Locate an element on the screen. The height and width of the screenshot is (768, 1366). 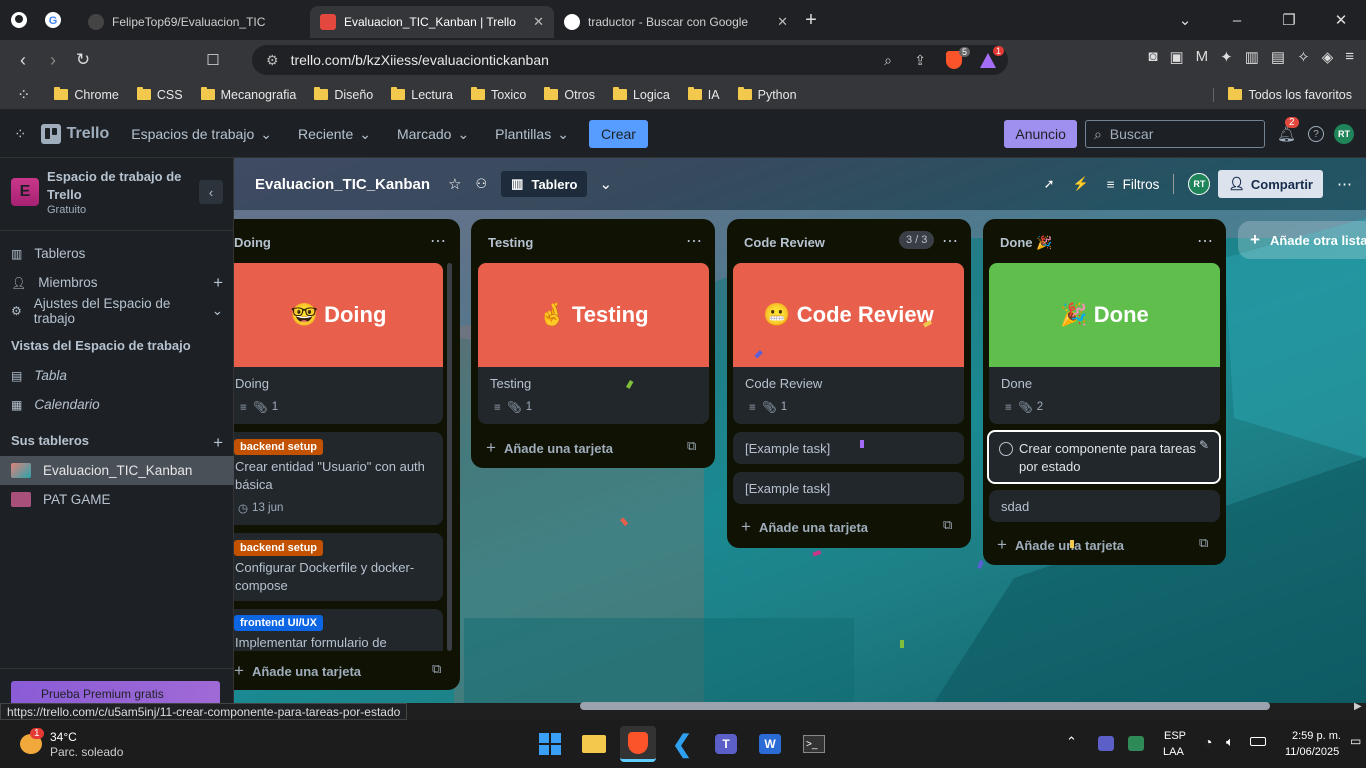
tab-google: traductor - Buscar con Google ✕ is located at coordinates (676, 22).